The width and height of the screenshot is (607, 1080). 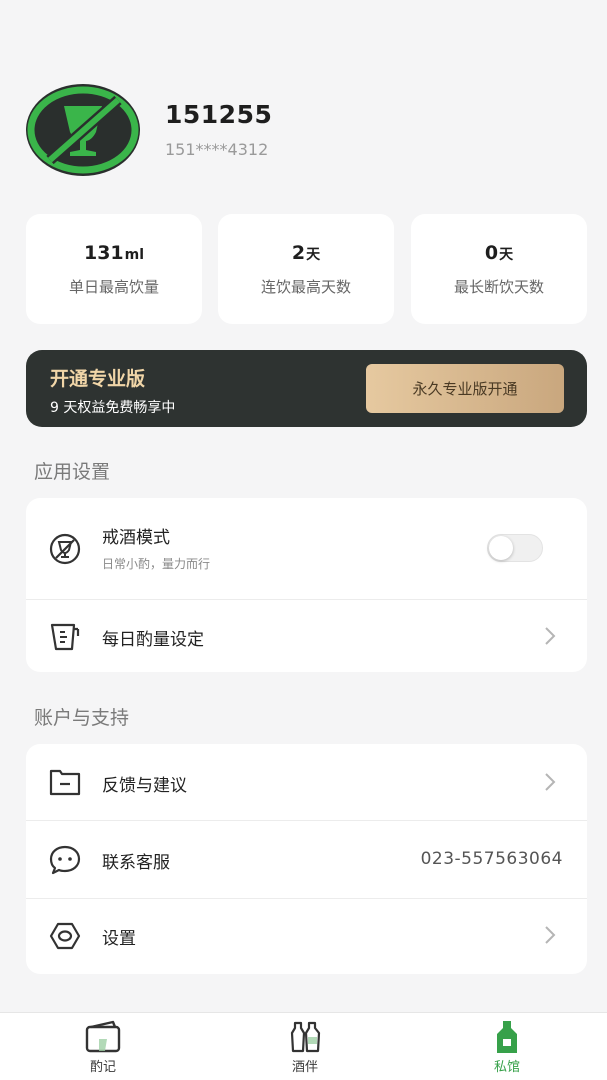 I want to click on pro-title: 开通专业版, so click(x=98, y=379).